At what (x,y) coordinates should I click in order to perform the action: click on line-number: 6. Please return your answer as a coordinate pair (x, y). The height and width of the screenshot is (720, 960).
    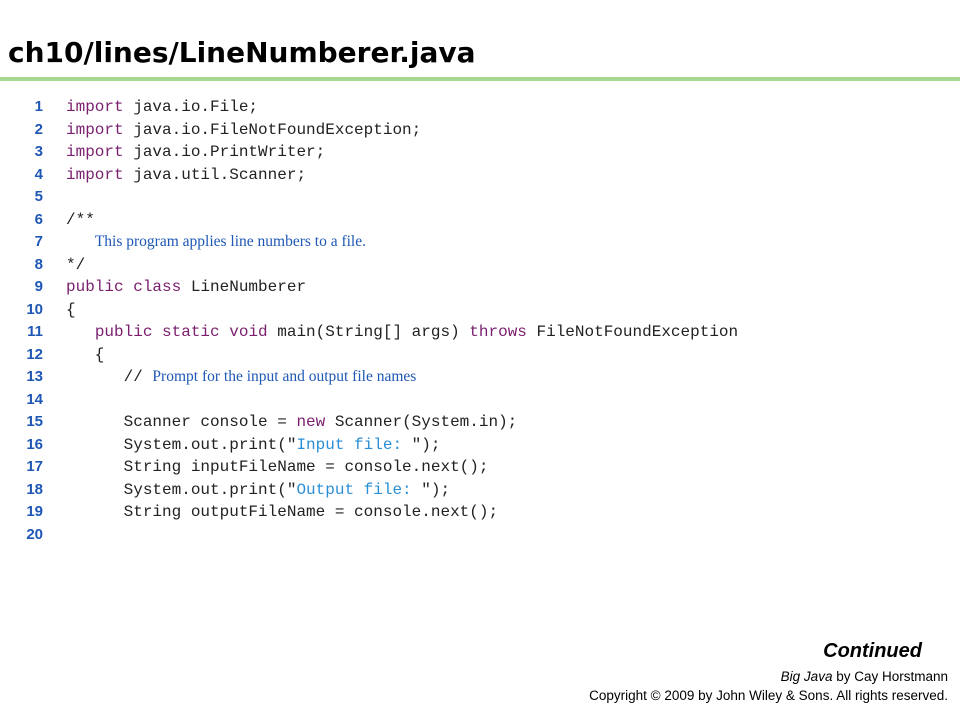
    Looking at the image, I should click on (38, 219).